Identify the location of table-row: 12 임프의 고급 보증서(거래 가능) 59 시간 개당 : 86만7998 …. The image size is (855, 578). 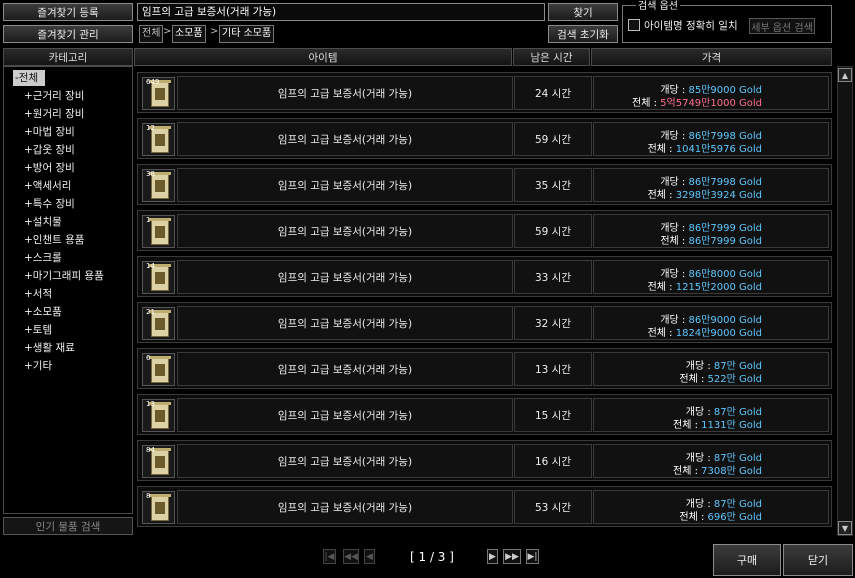
(484, 138).